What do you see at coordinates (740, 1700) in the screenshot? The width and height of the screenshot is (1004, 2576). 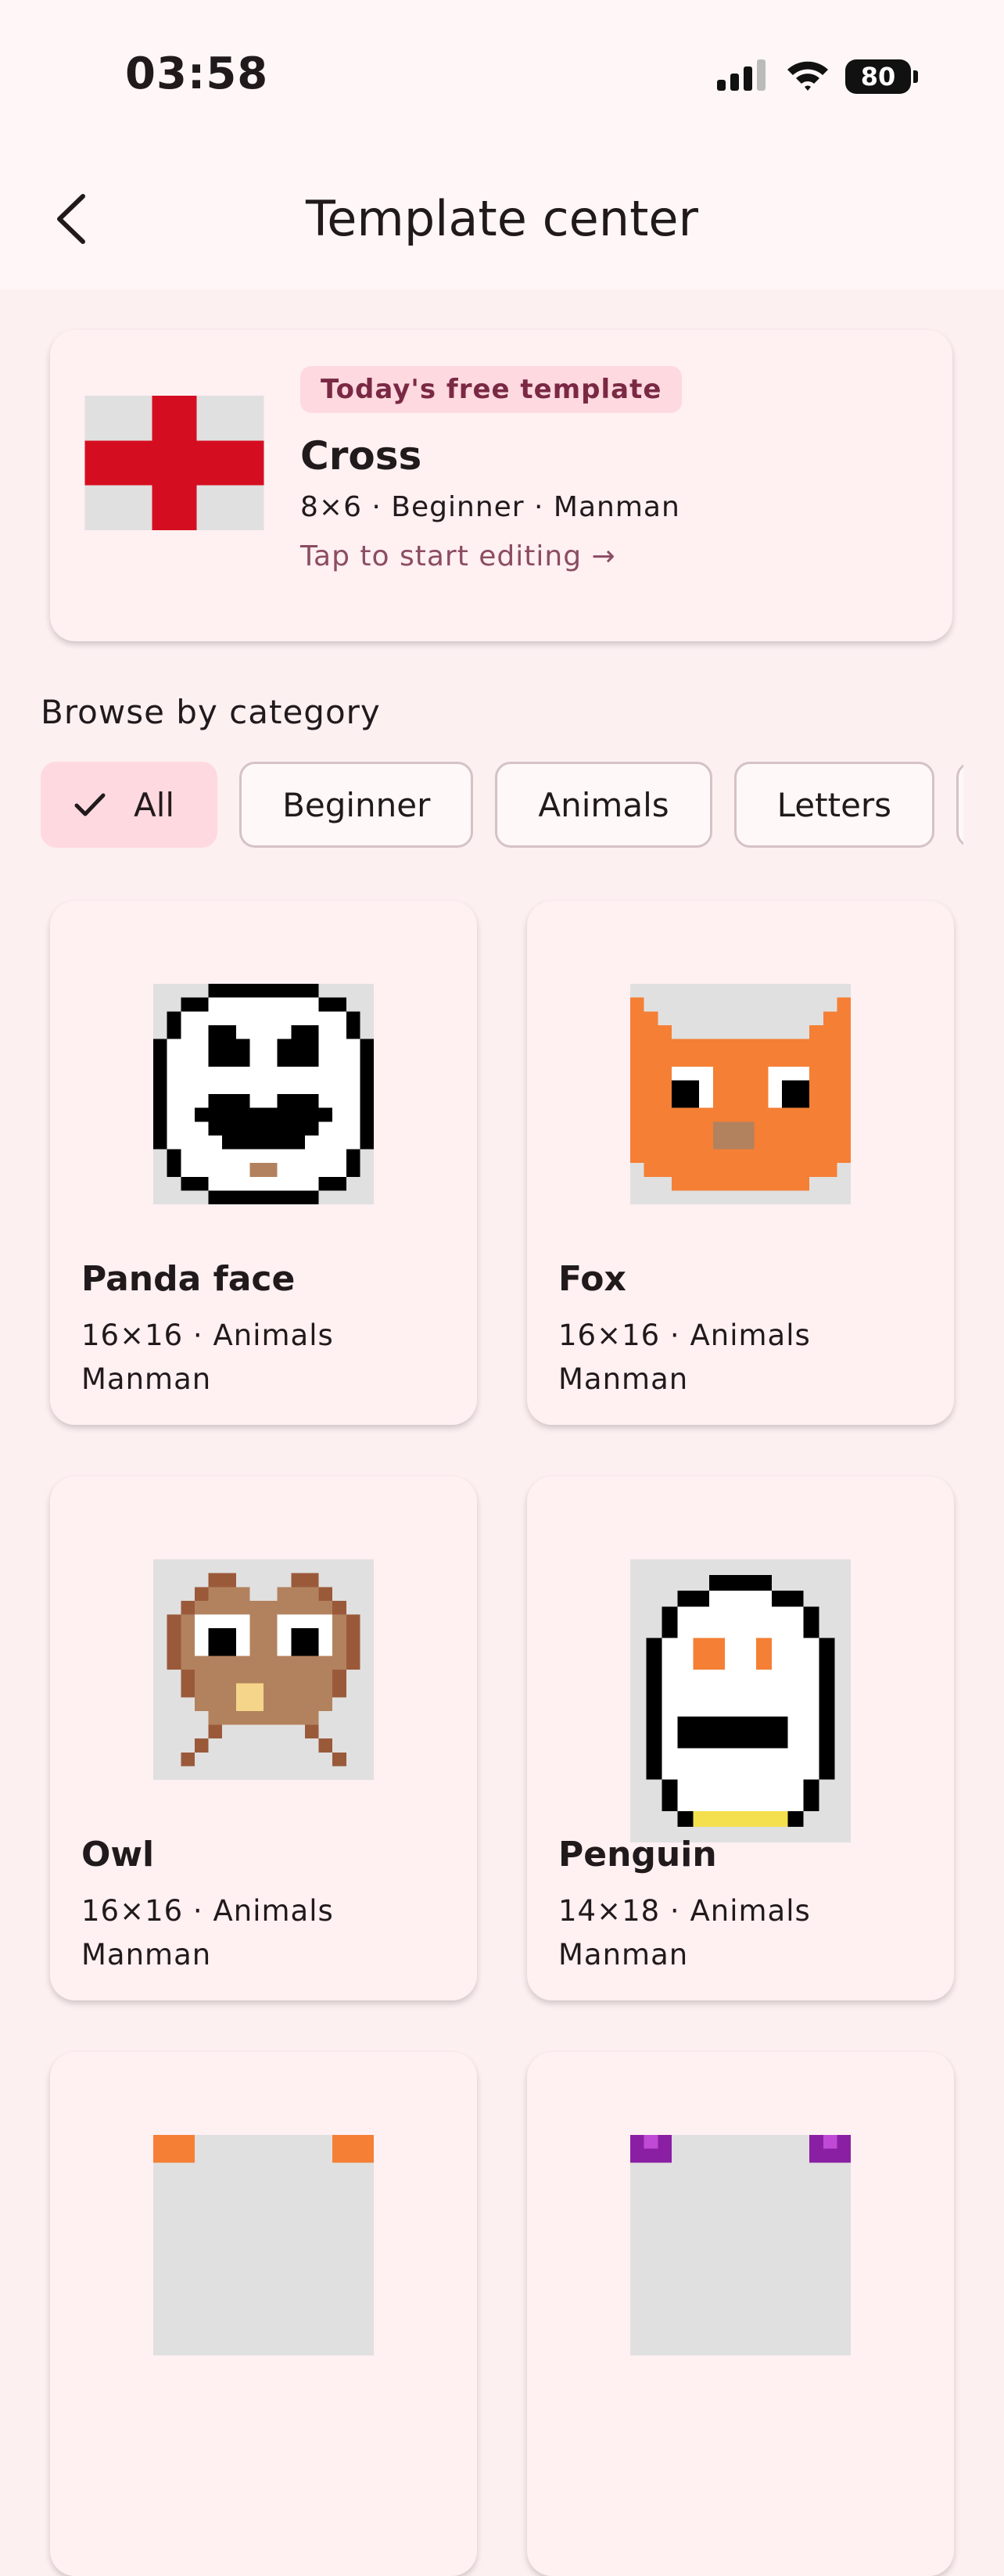 I see `penguin-pixel-art` at bounding box center [740, 1700].